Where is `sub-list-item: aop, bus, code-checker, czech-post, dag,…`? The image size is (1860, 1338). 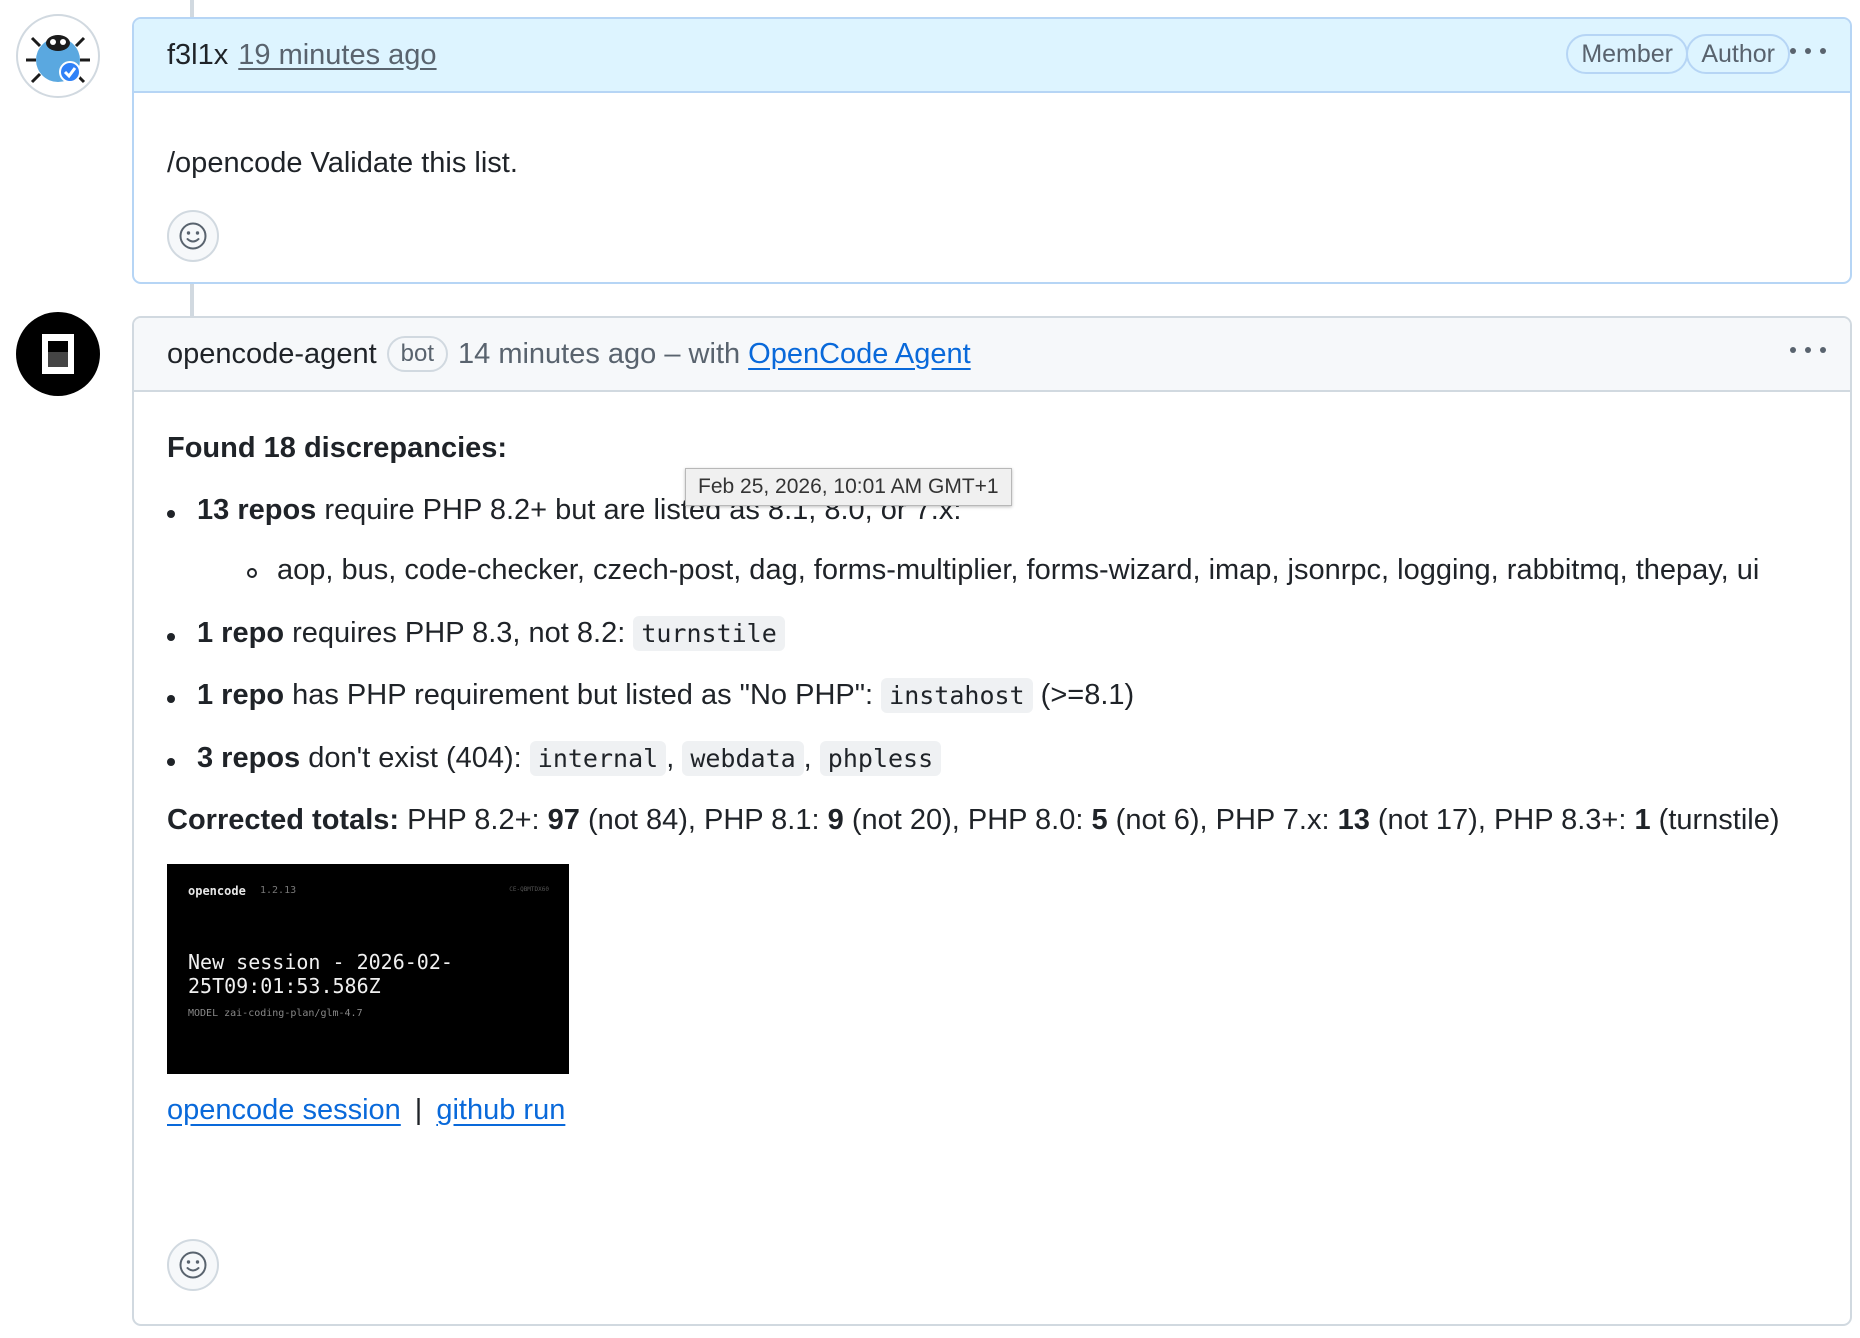
sub-list-item: aop, bus, code-checker, czech-post, dag,… is located at coordinates (1003, 570).